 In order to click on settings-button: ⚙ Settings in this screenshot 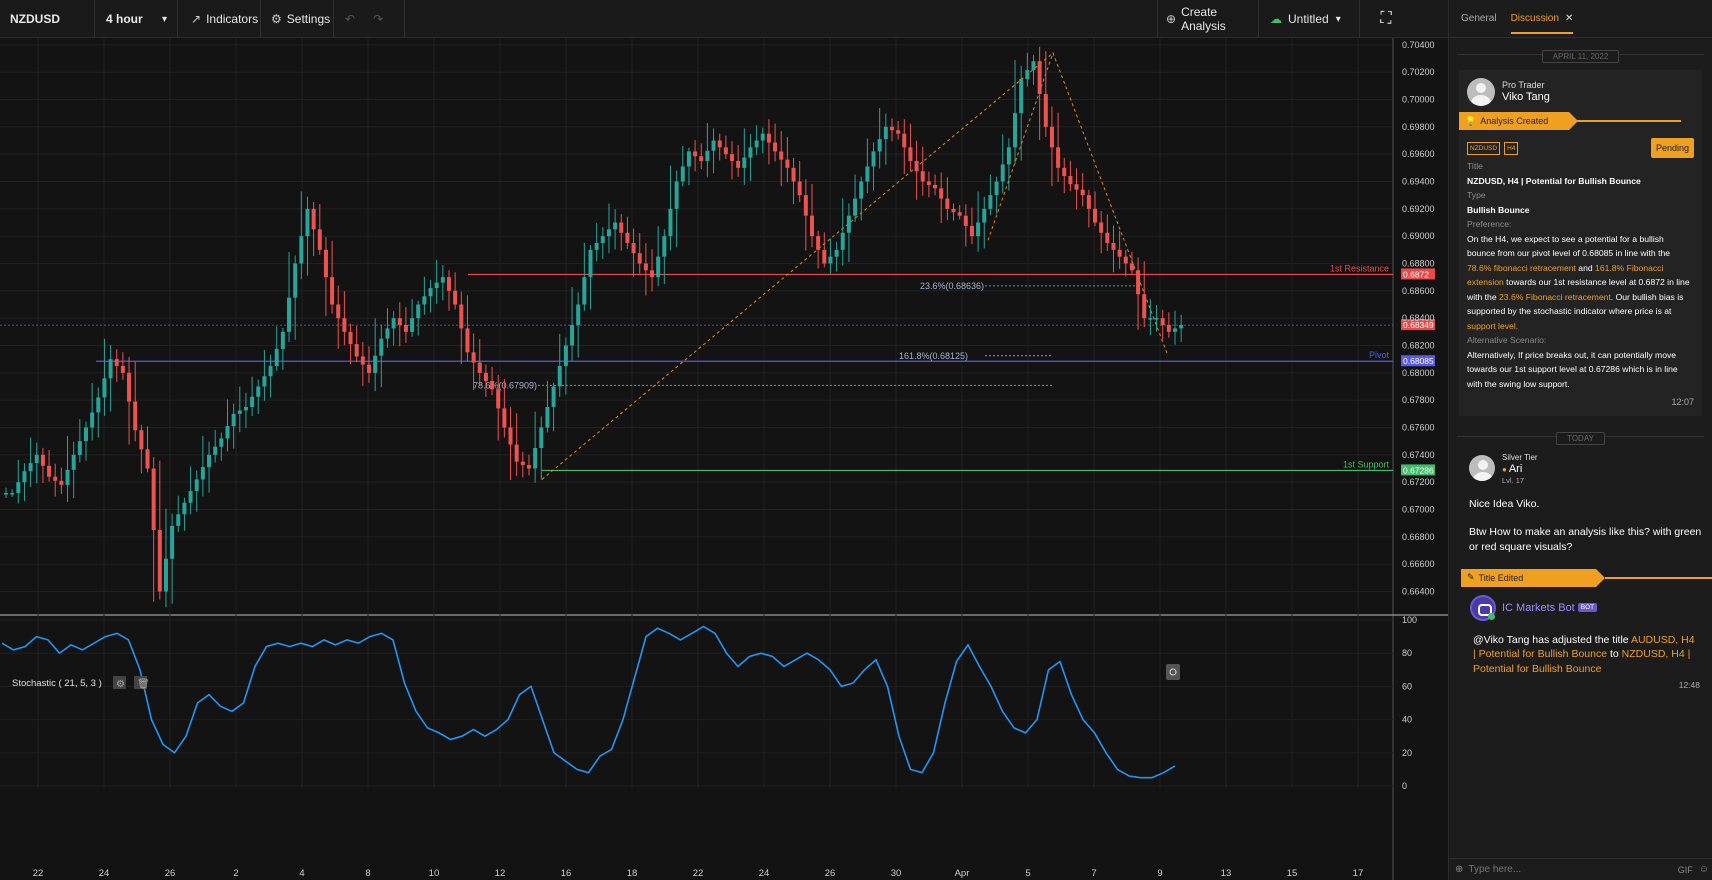, I will do `click(298, 19)`.